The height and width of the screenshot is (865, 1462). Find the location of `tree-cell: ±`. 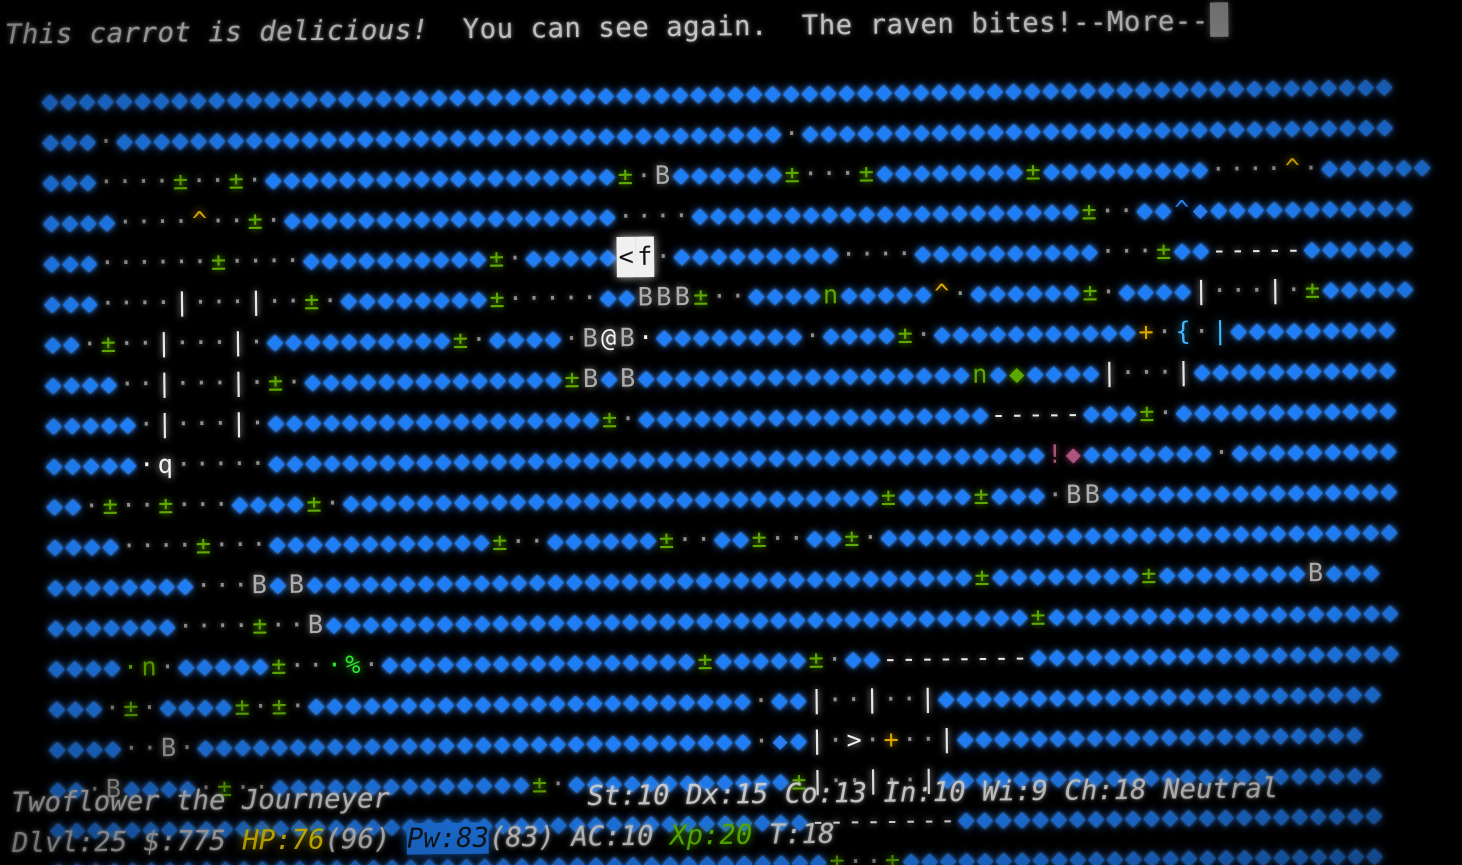

tree-cell: ± is located at coordinates (275, 382).